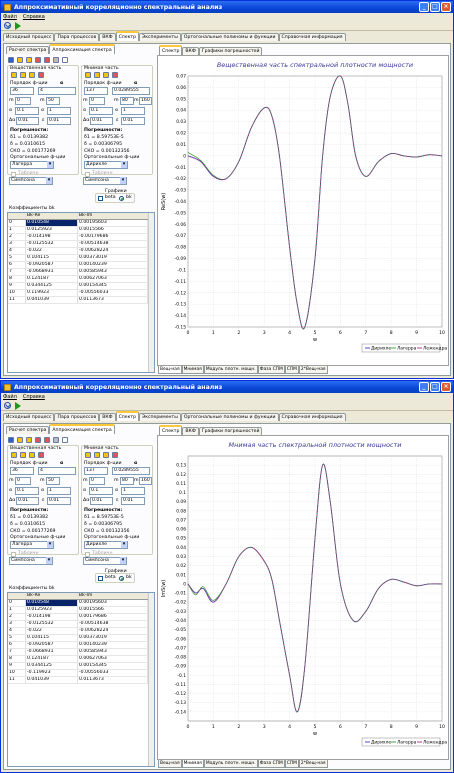 This screenshot has height=773, width=454. I want to click on tab-bottom-3: Фаза СПМ, so click(271, 370).